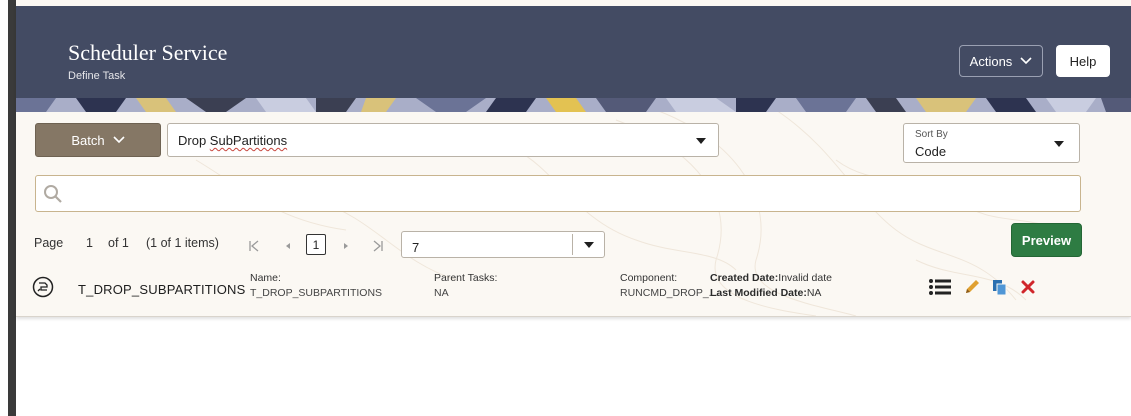 The width and height of the screenshot is (1131, 416). I want to click on page-size-value: 7, so click(416, 247).